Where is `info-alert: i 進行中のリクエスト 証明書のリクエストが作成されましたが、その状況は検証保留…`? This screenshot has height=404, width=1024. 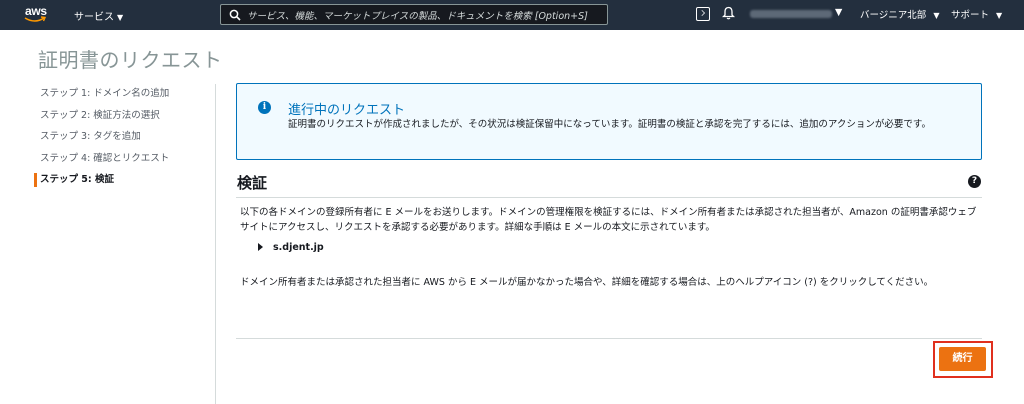 info-alert: i 進行中のリクエスト 証明書のリクエストが作成されましたが、その状況は検証保留… is located at coordinates (609, 121).